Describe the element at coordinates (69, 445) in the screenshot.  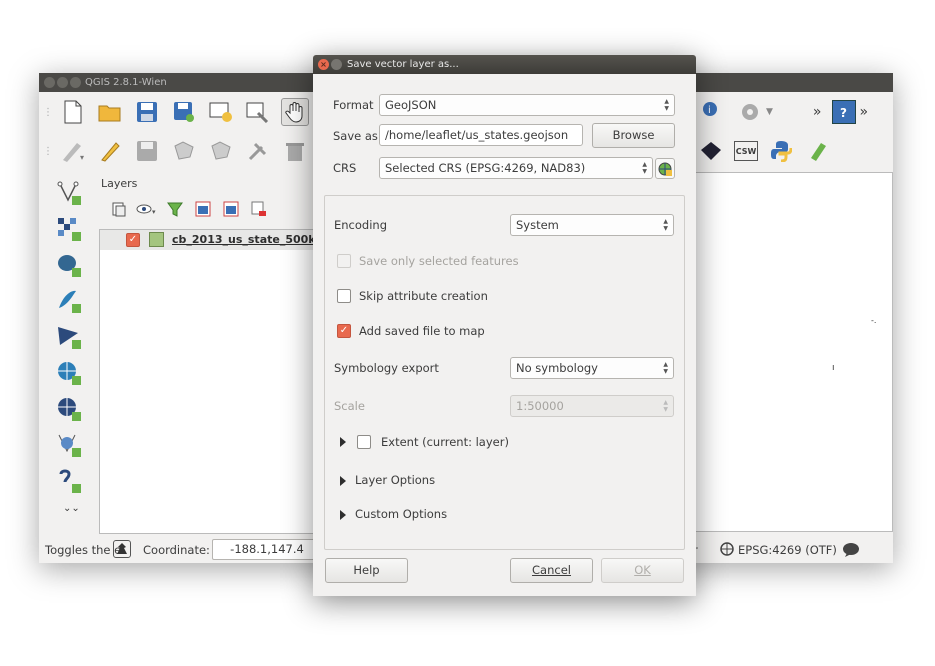
I see `add-wfs-layer-icon` at that location.